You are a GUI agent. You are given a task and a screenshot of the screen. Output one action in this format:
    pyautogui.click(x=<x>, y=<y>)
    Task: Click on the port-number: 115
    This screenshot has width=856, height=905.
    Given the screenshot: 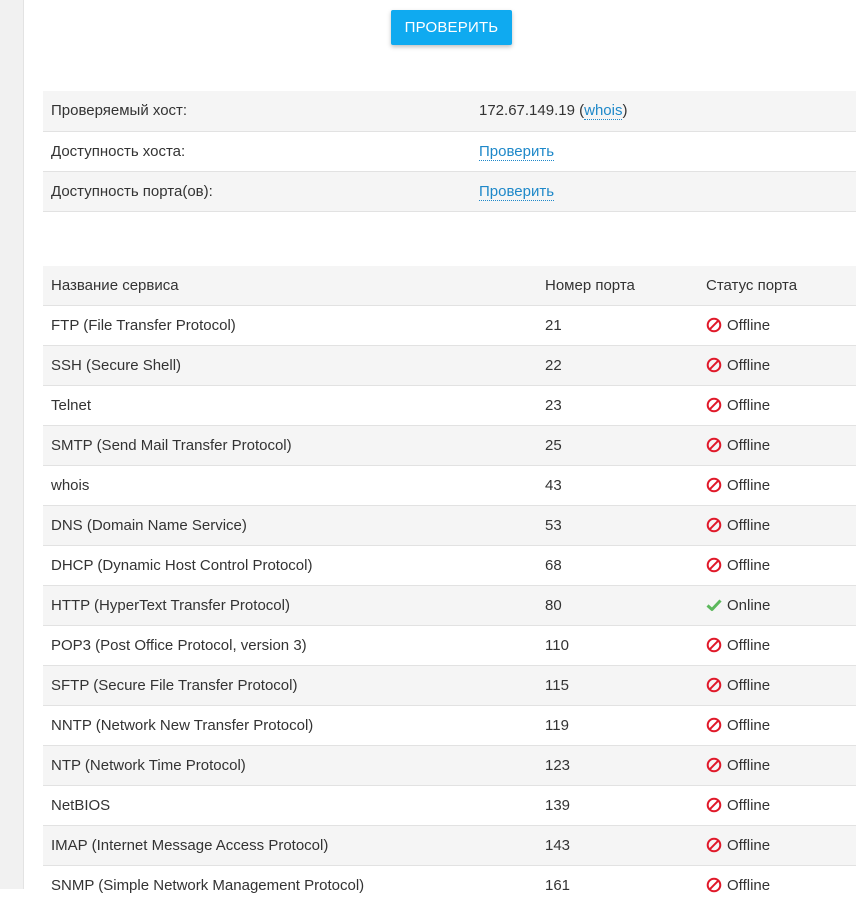 What is the action you would take?
    pyautogui.click(x=557, y=685)
    